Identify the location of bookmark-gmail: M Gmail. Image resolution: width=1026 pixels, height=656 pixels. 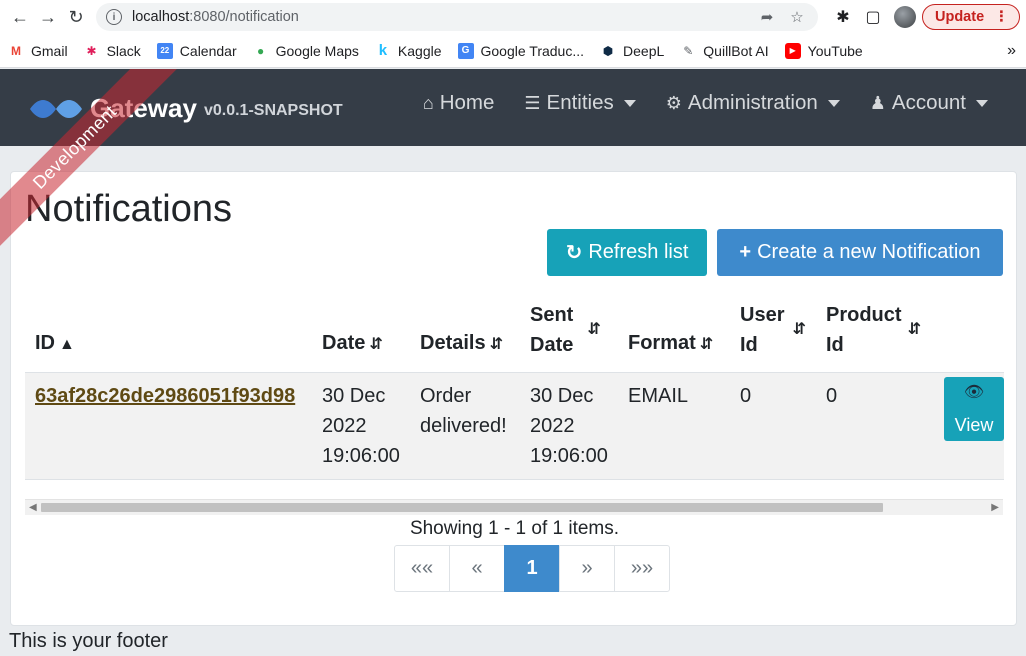
(38, 51).